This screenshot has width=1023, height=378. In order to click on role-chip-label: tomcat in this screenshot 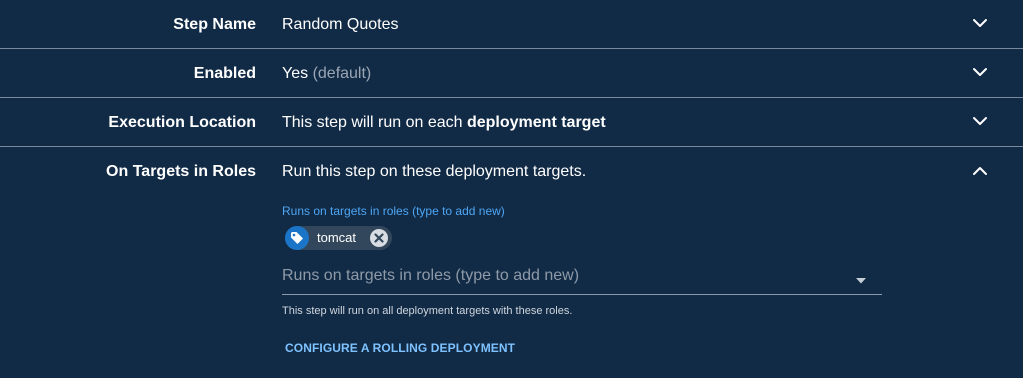, I will do `click(337, 237)`.